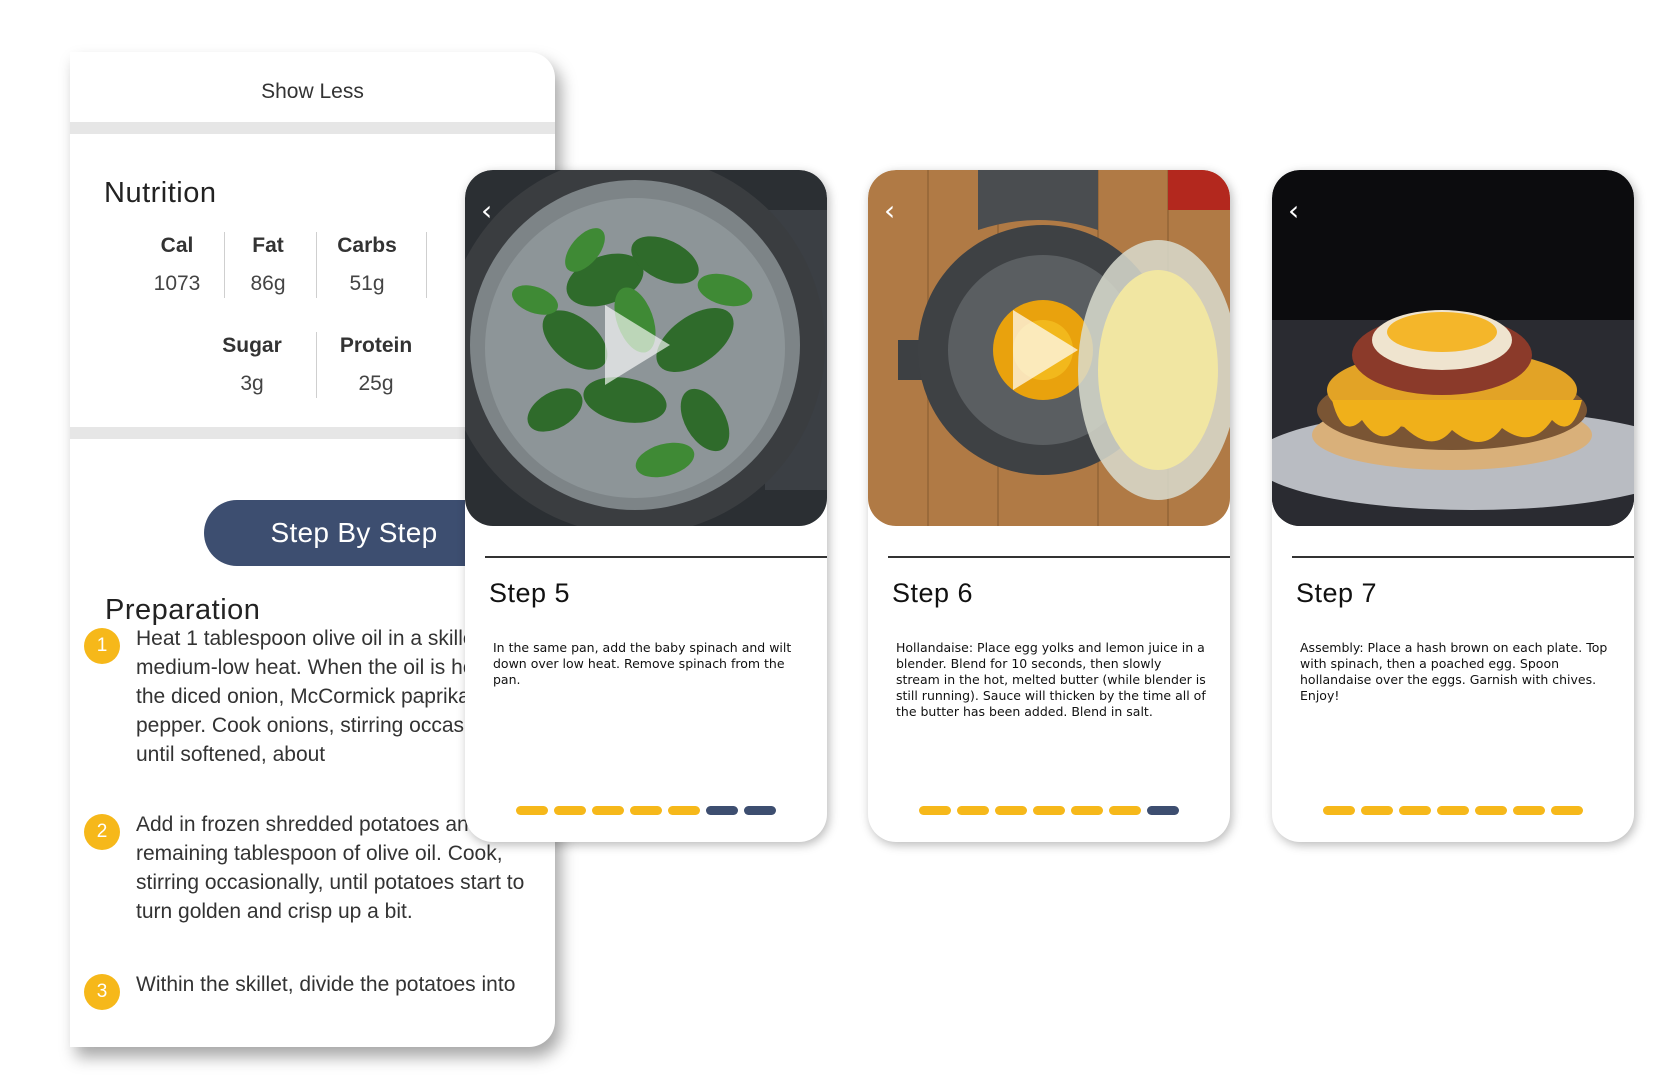 This screenshot has width=1662, height=1088. What do you see at coordinates (376, 383) in the screenshot?
I see `stat-value: 25g` at bounding box center [376, 383].